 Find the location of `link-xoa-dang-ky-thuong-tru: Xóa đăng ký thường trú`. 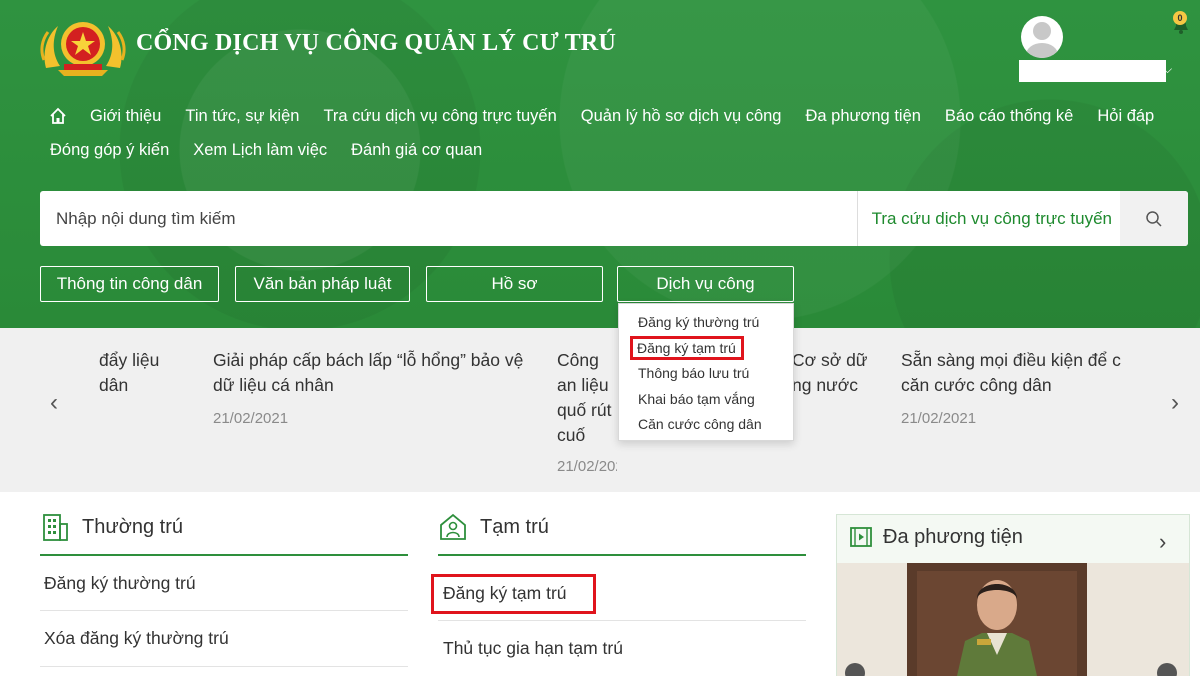

link-xoa-dang-ky-thuong-tru: Xóa đăng ký thường trú is located at coordinates (136, 638).